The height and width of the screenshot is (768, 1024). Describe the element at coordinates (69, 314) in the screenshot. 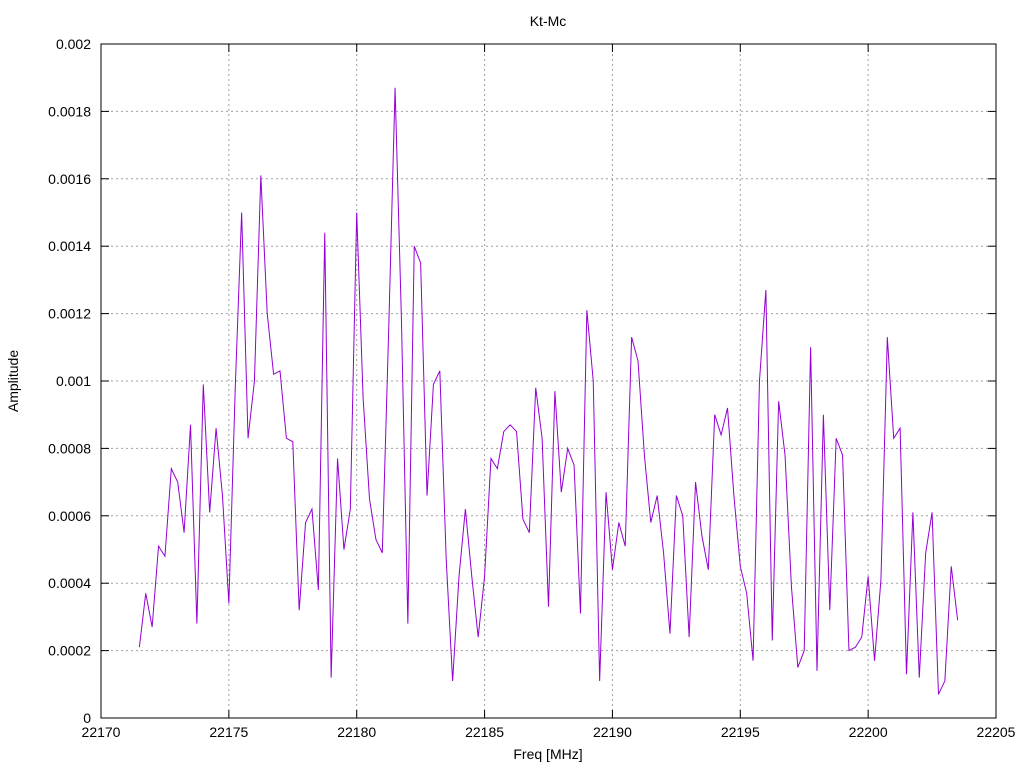

I see `y-tick-label: 0.0012` at that location.